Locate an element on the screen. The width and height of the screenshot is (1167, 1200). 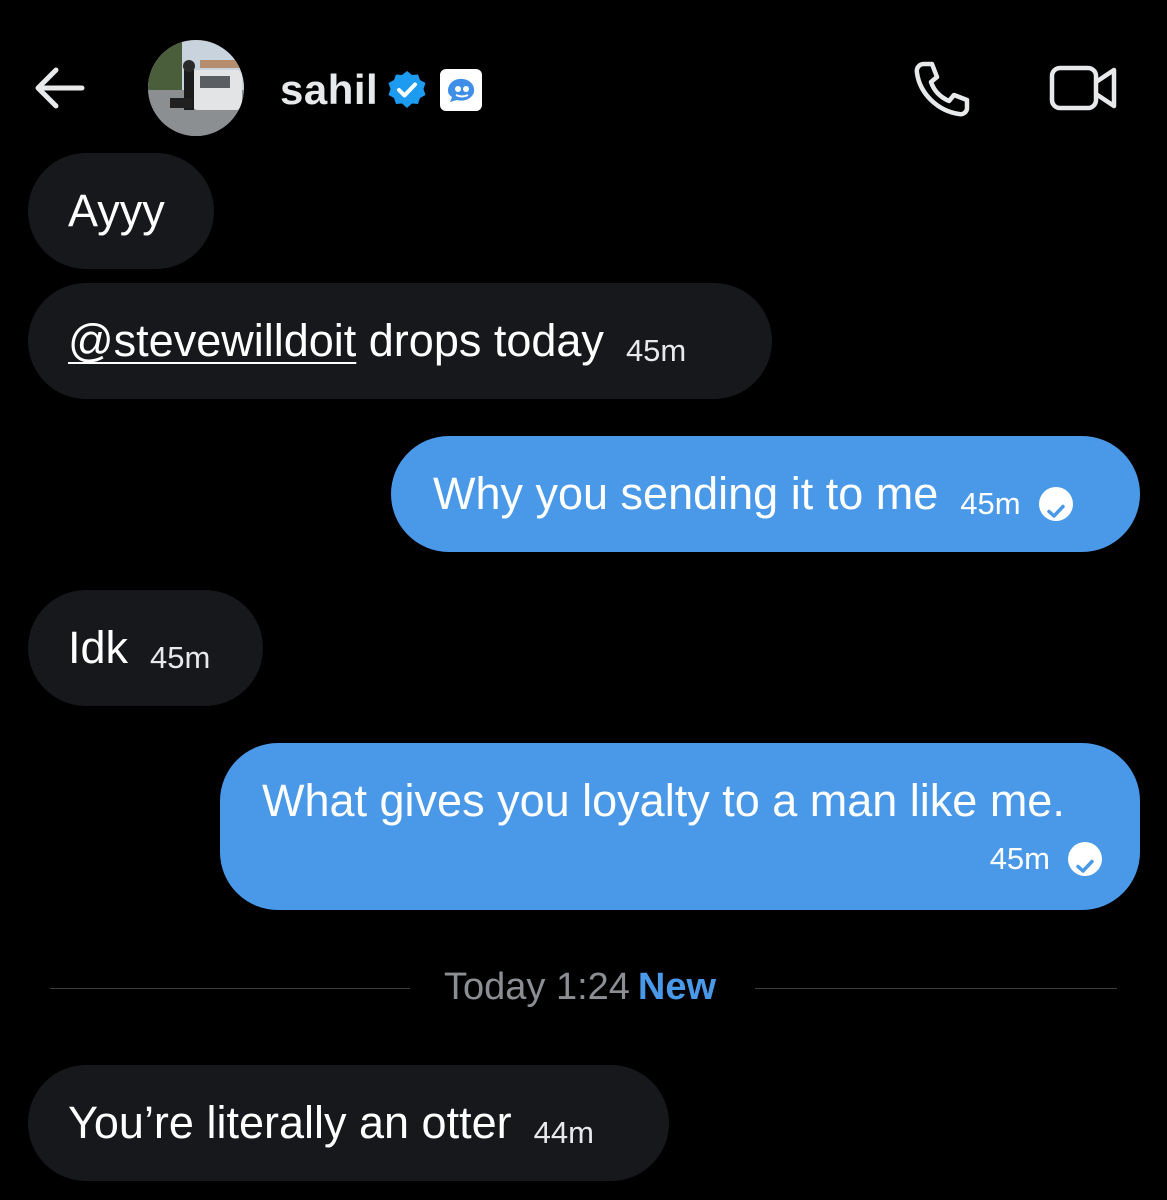
new-messages-divider: Today 1:24 New is located at coordinates (583, 988).